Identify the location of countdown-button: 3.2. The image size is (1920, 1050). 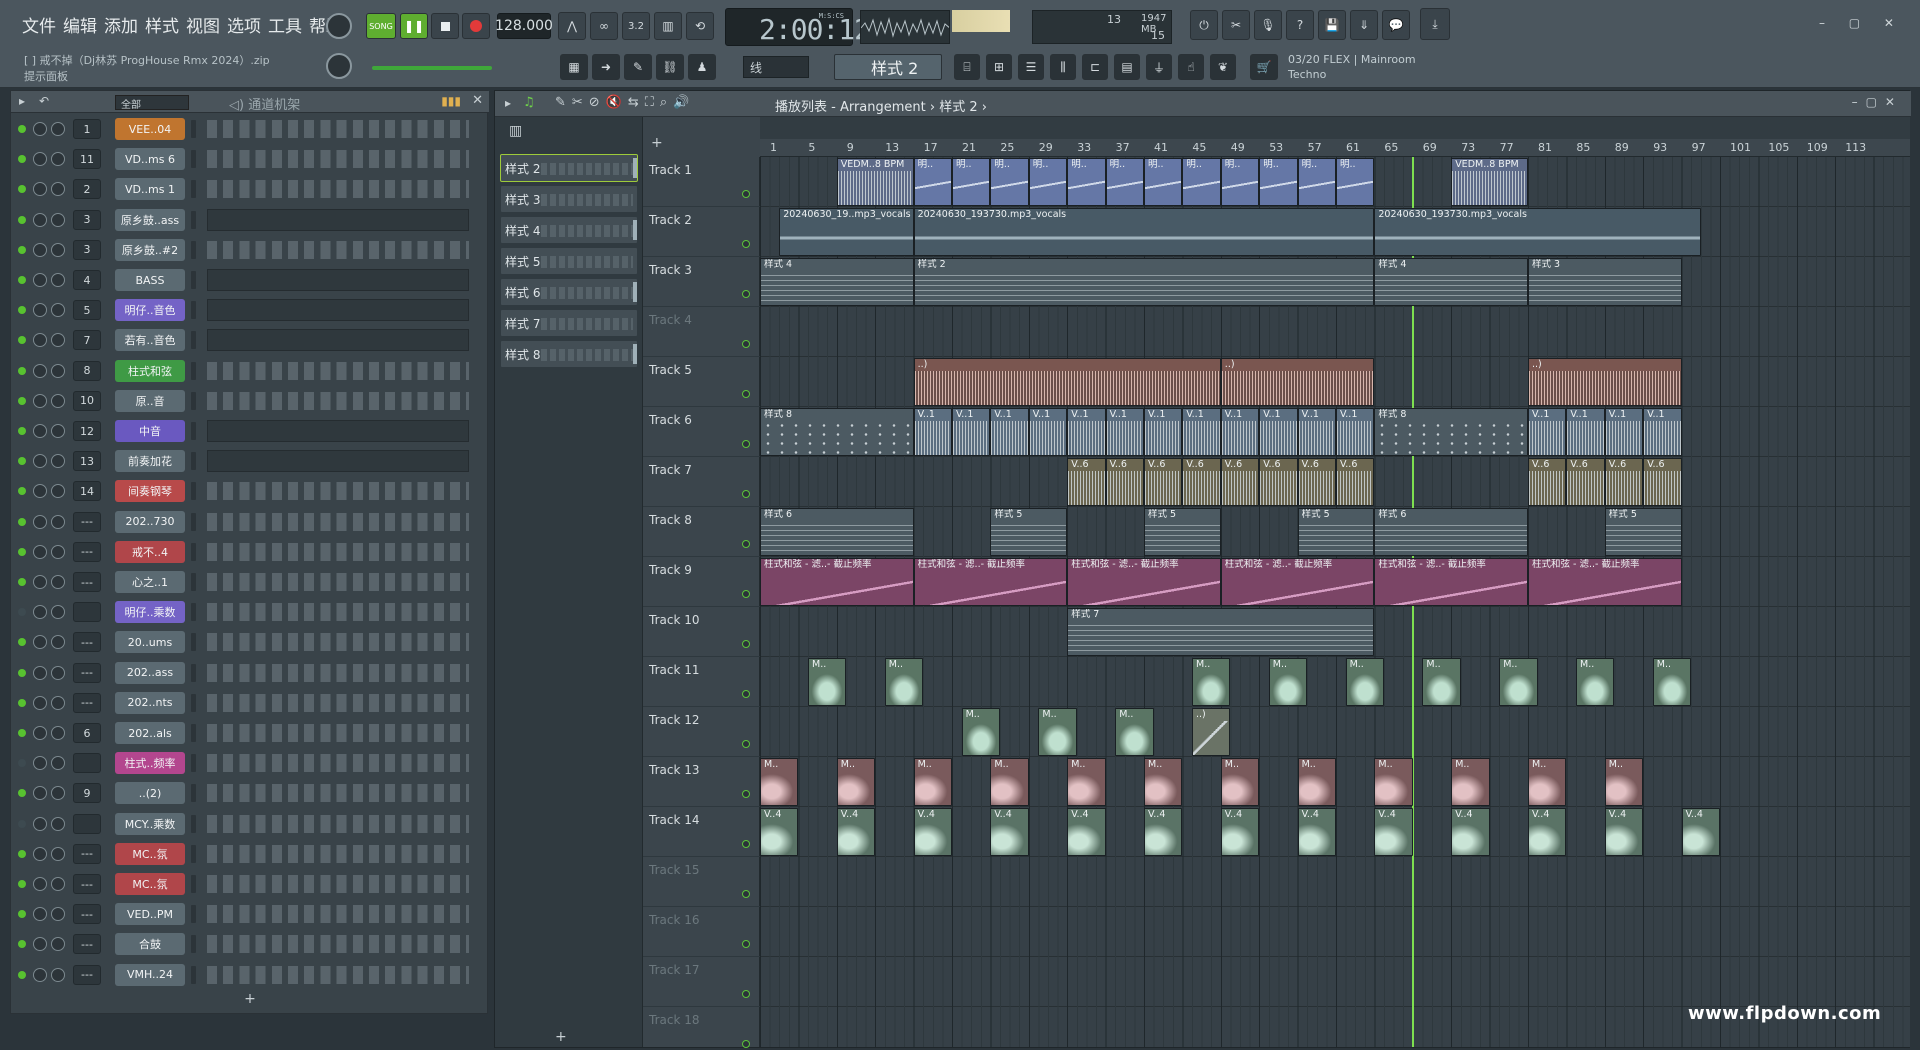
(636, 26).